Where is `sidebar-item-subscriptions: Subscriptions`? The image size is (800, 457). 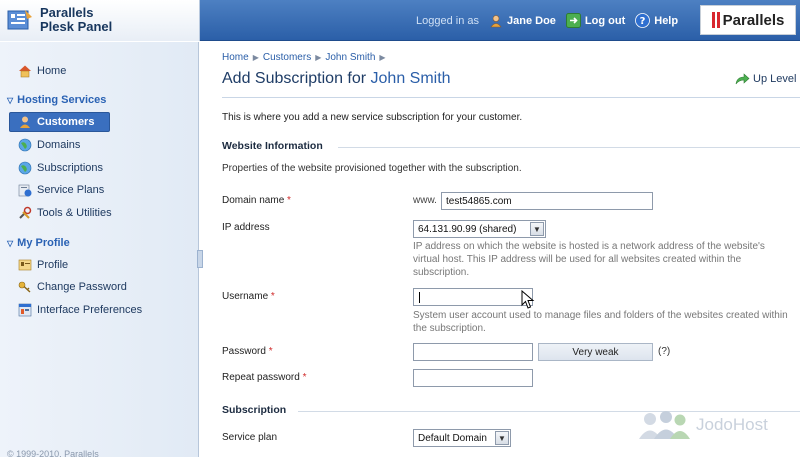 sidebar-item-subscriptions: Subscriptions is located at coordinates (60, 168).